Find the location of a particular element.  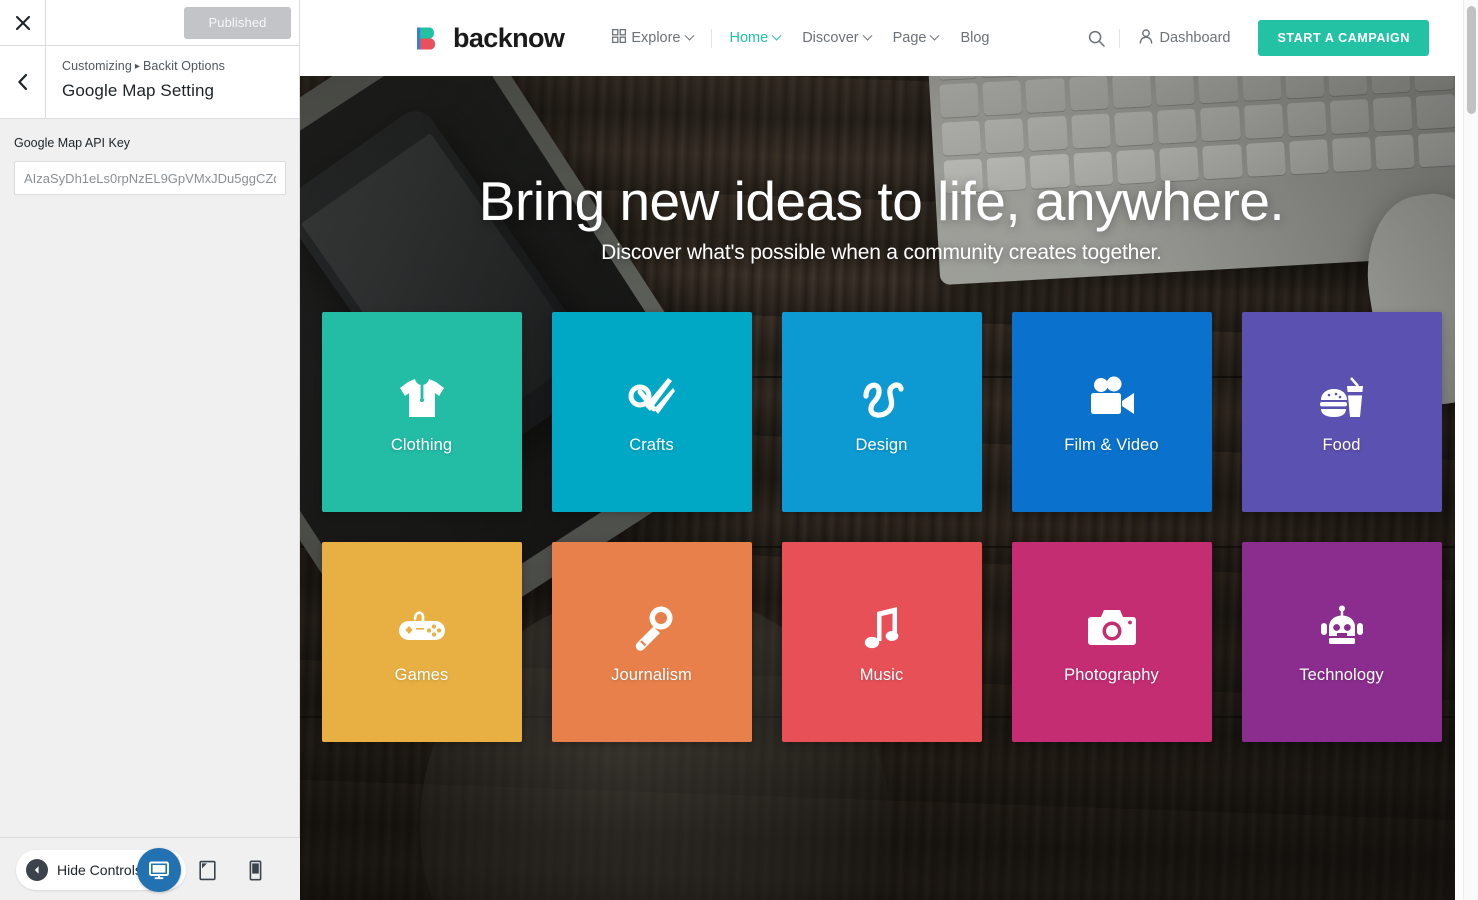

nav-item-page: Page is located at coordinates (916, 38).